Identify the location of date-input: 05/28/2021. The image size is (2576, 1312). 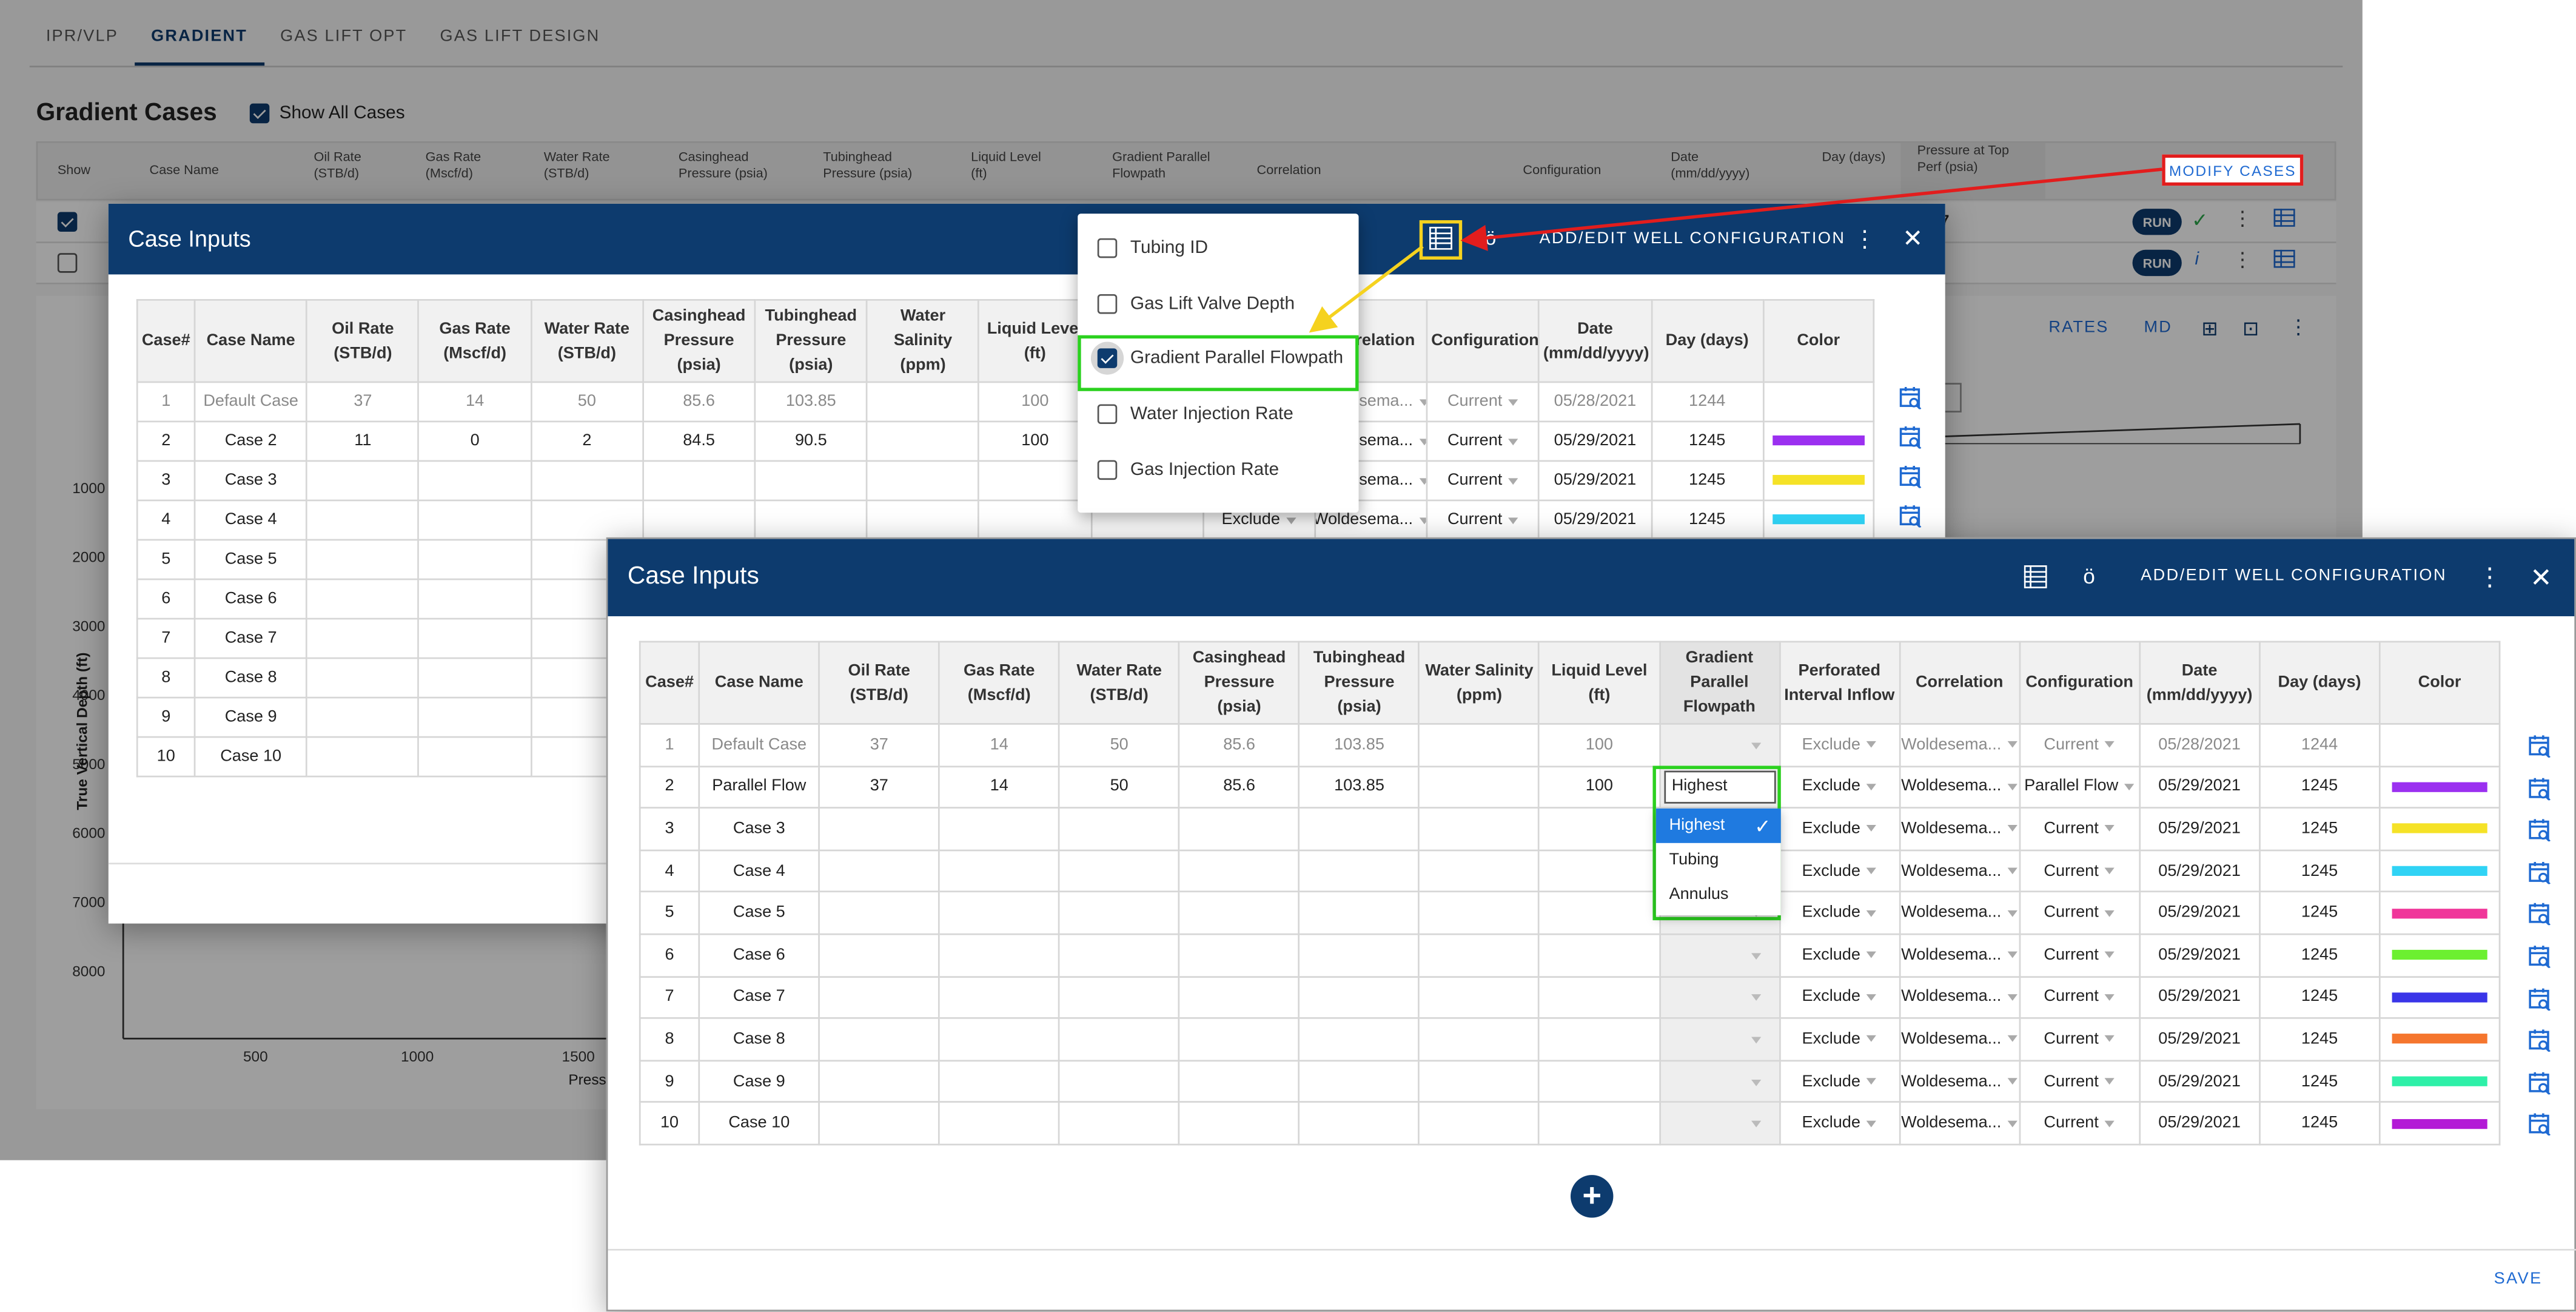
(2199, 745).